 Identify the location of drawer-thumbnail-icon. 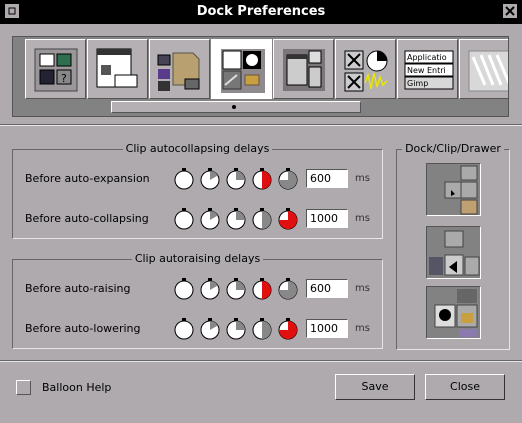
(456, 313).